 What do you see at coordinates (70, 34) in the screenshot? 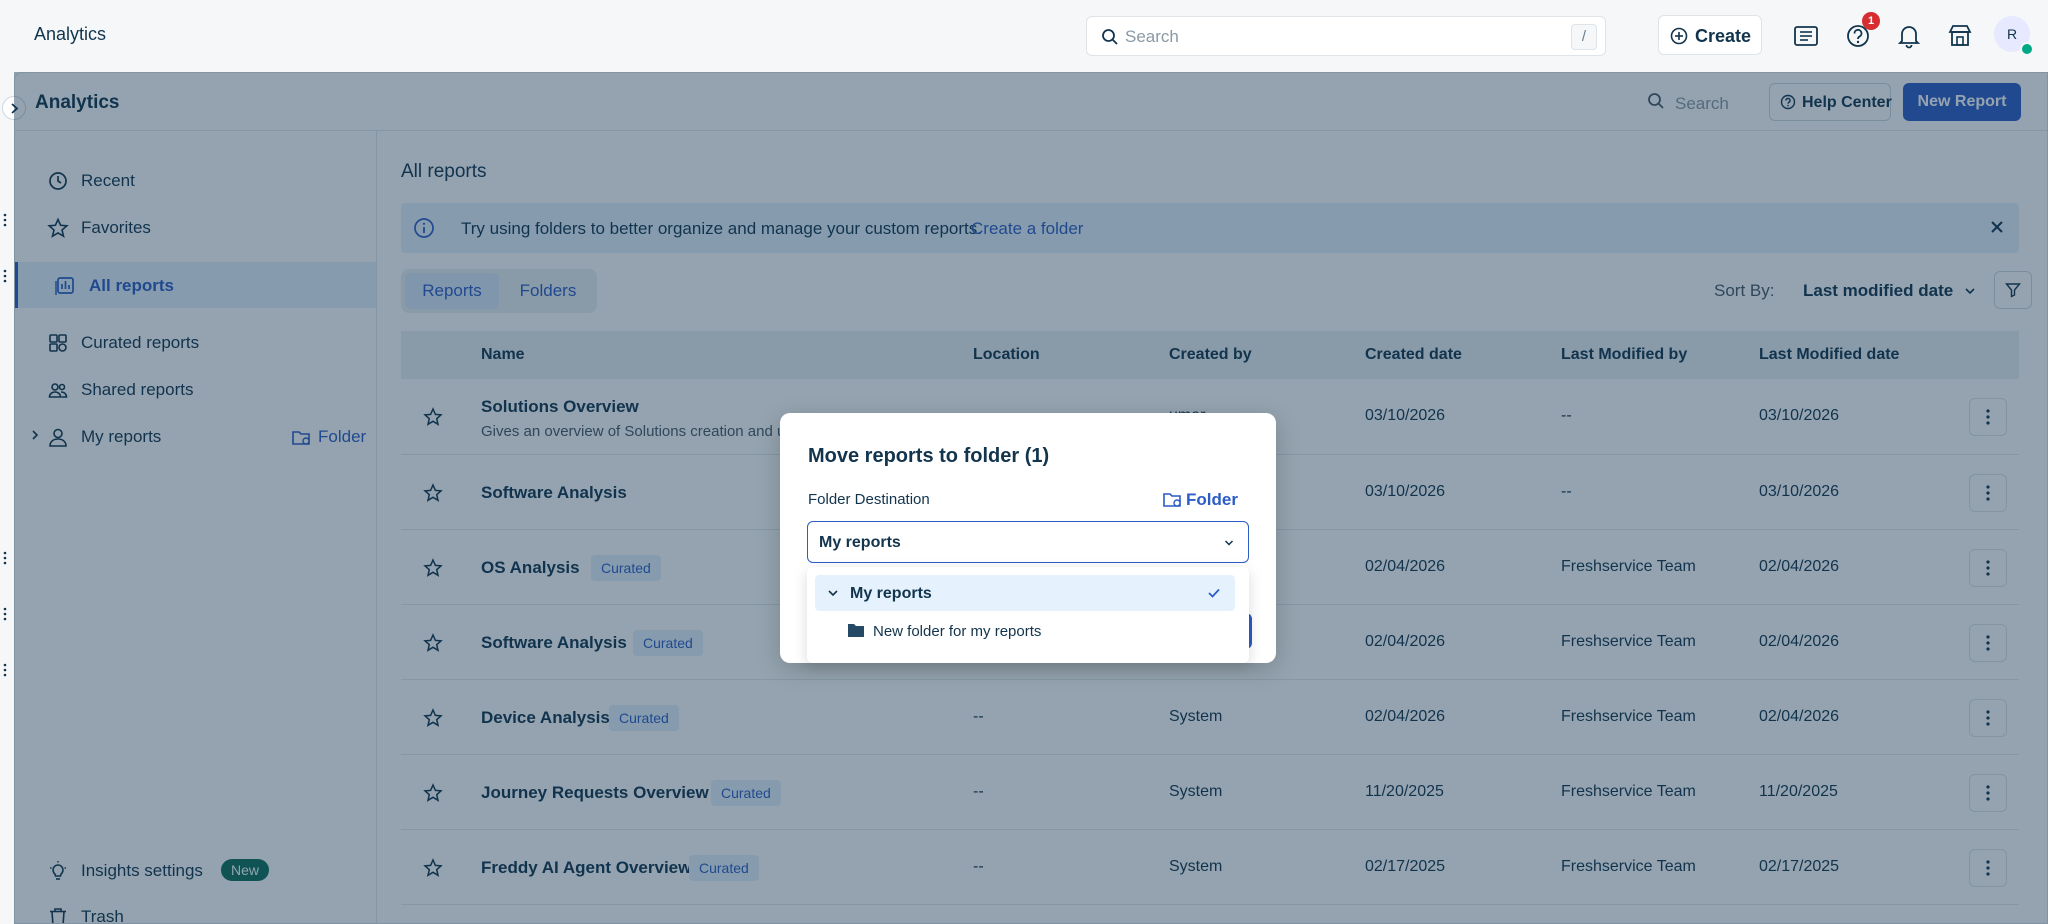
I see `app-title: Analytics` at bounding box center [70, 34].